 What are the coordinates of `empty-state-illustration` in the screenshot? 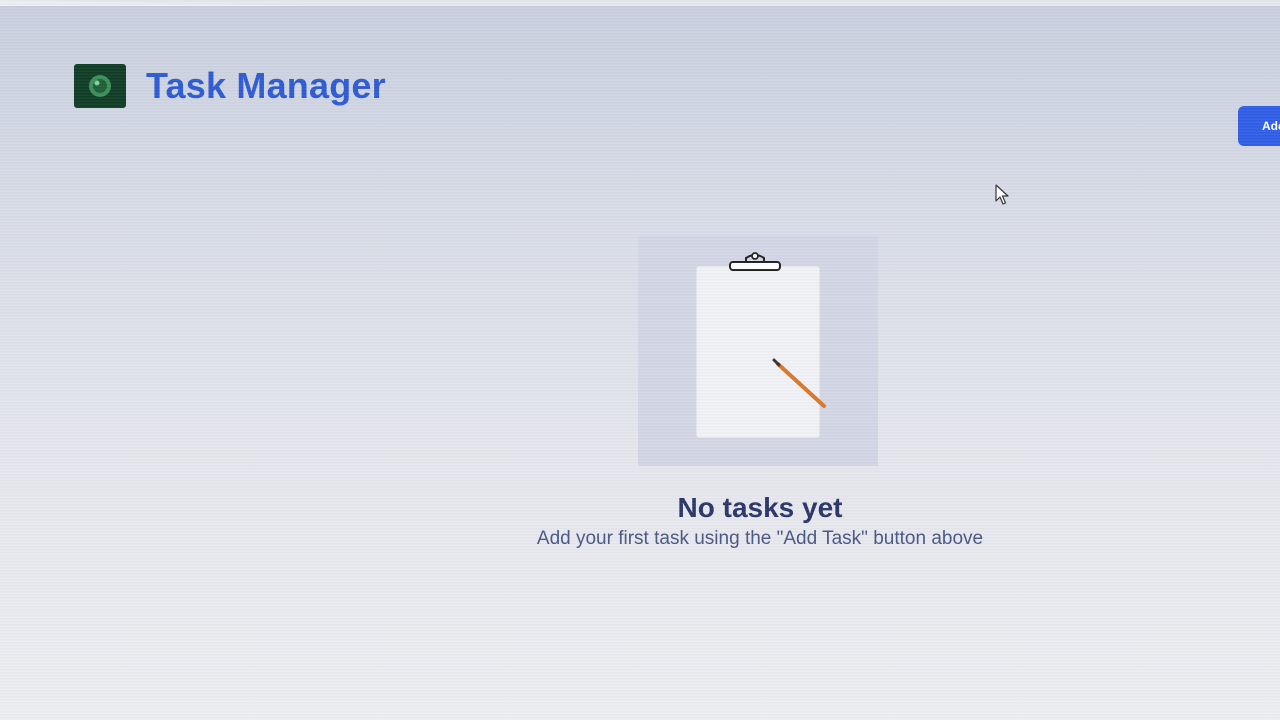 It's located at (758, 351).